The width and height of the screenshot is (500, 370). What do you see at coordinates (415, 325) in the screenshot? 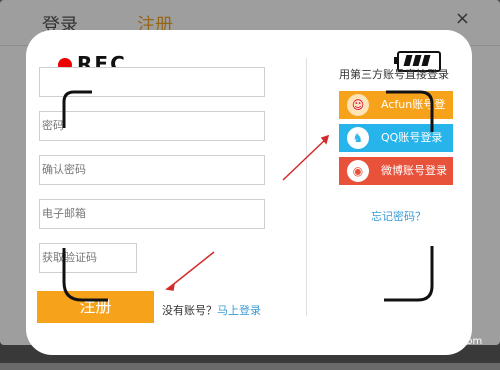
I see `baidu-watermark: Baidu经验` at bounding box center [415, 325].